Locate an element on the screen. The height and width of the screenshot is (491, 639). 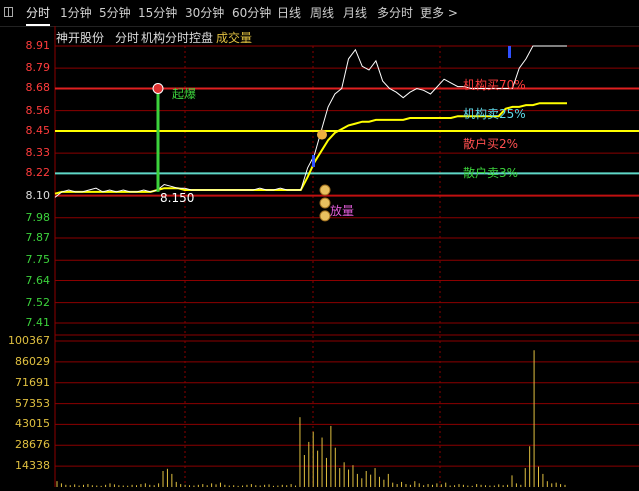
price-tick-label: 7.98 is located at coordinates (38, 217).